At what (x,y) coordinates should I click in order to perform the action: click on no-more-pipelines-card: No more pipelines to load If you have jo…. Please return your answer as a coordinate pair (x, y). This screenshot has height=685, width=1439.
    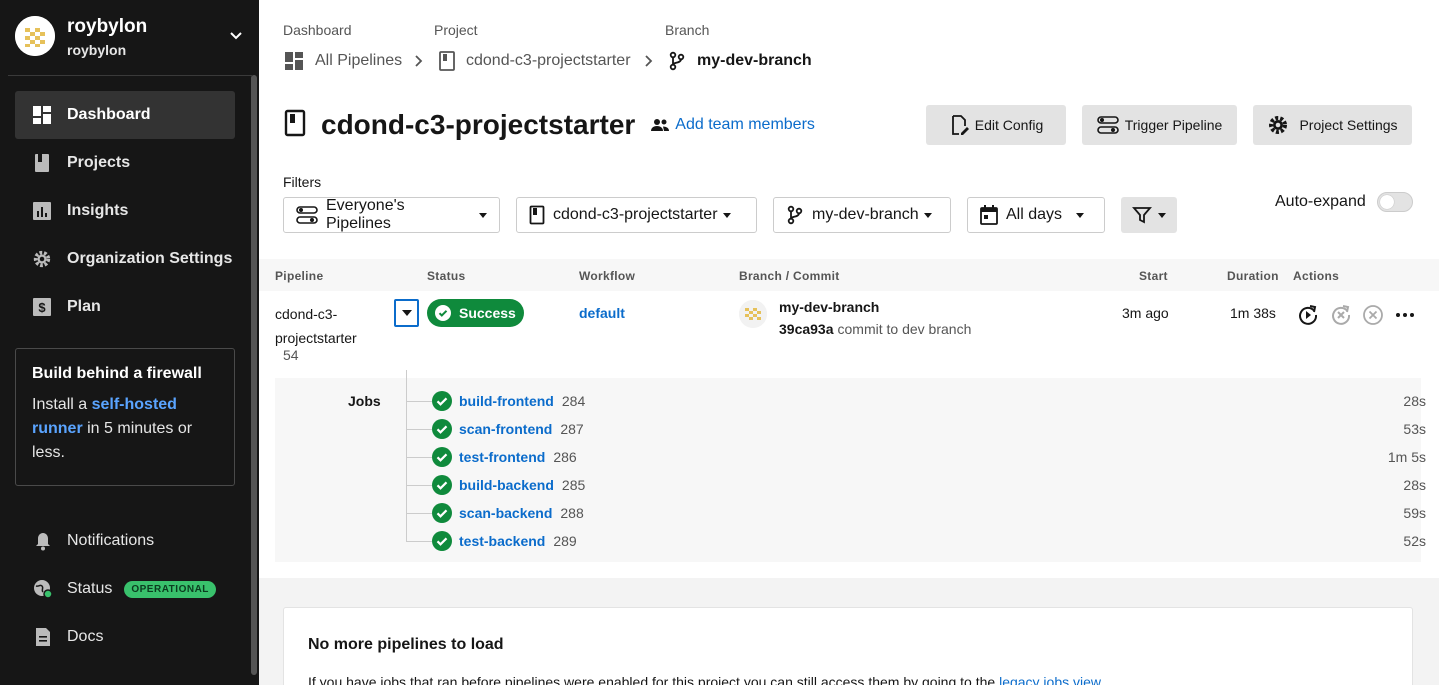
    Looking at the image, I should click on (848, 646).